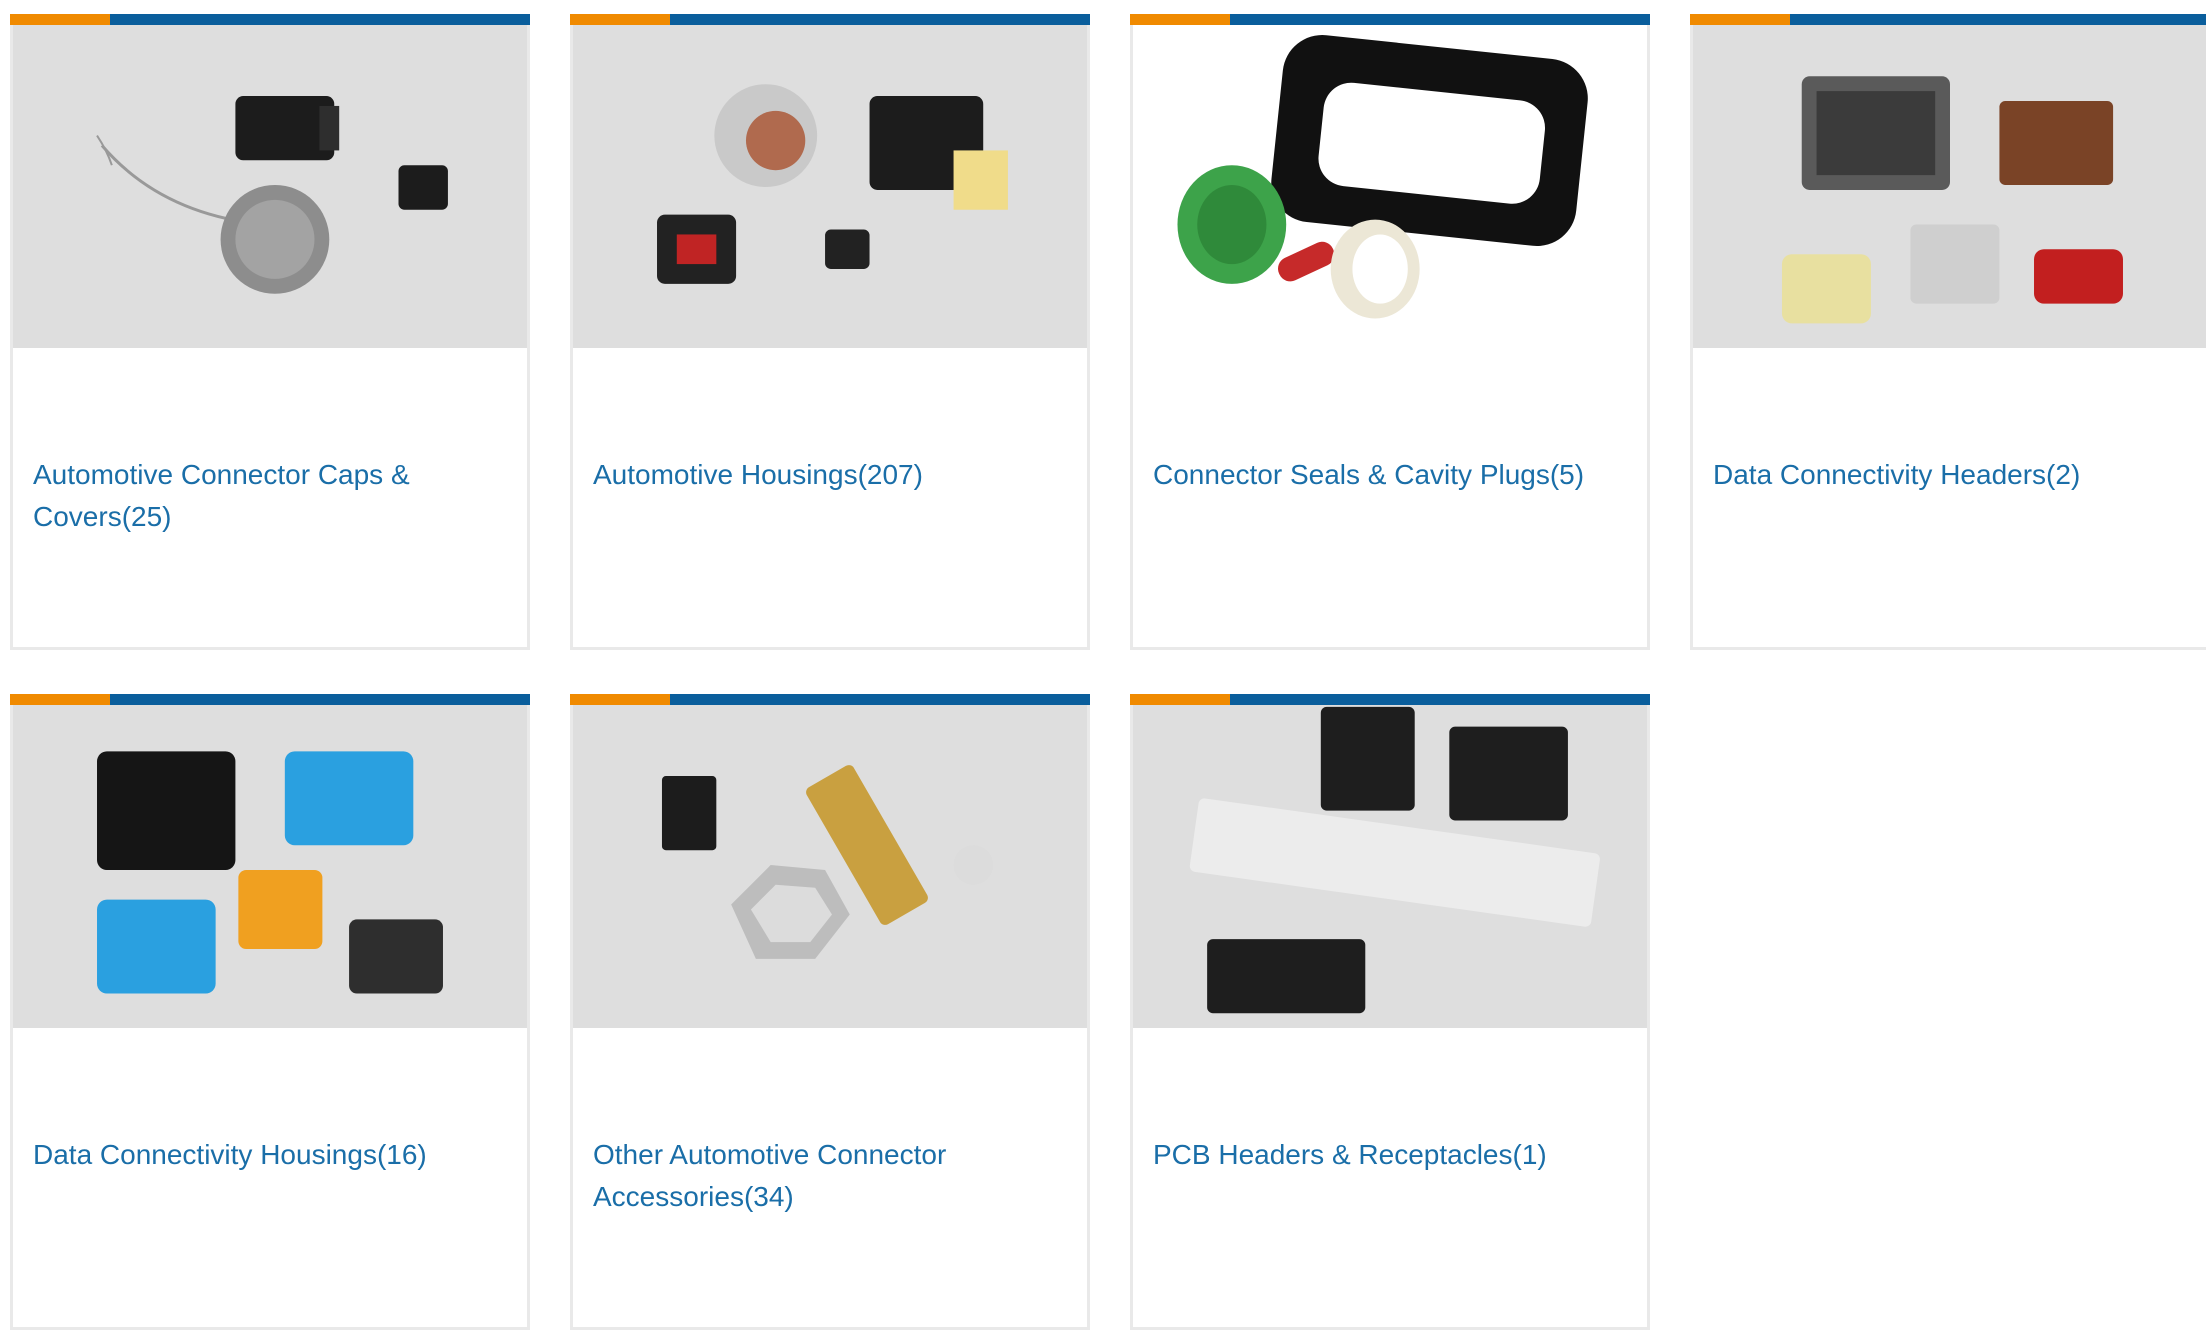 The height and width of the screenshot is (1331, 2206). I want to click on category-card-housings: Automotive Housings(207), so click(830, 332).